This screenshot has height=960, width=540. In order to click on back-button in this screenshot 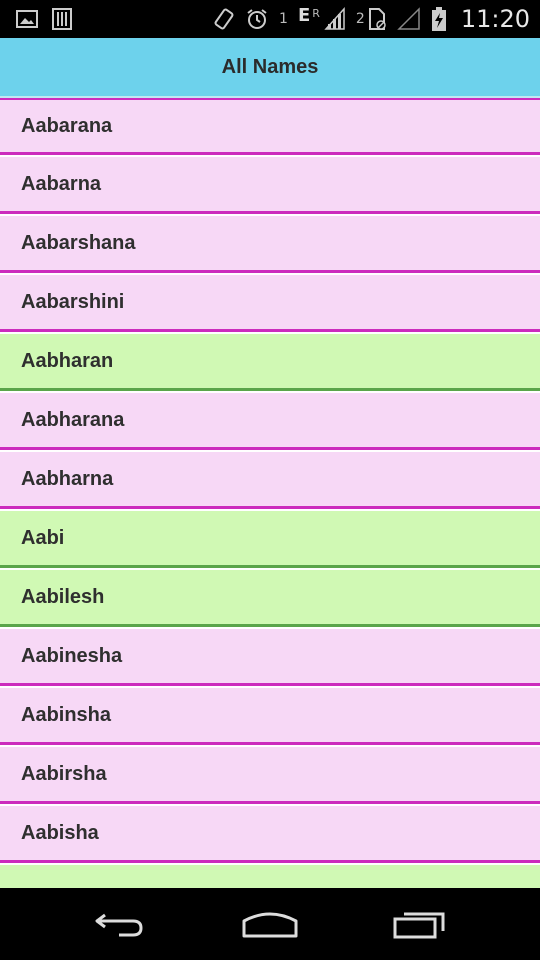, I will do `click(120, 924)`.